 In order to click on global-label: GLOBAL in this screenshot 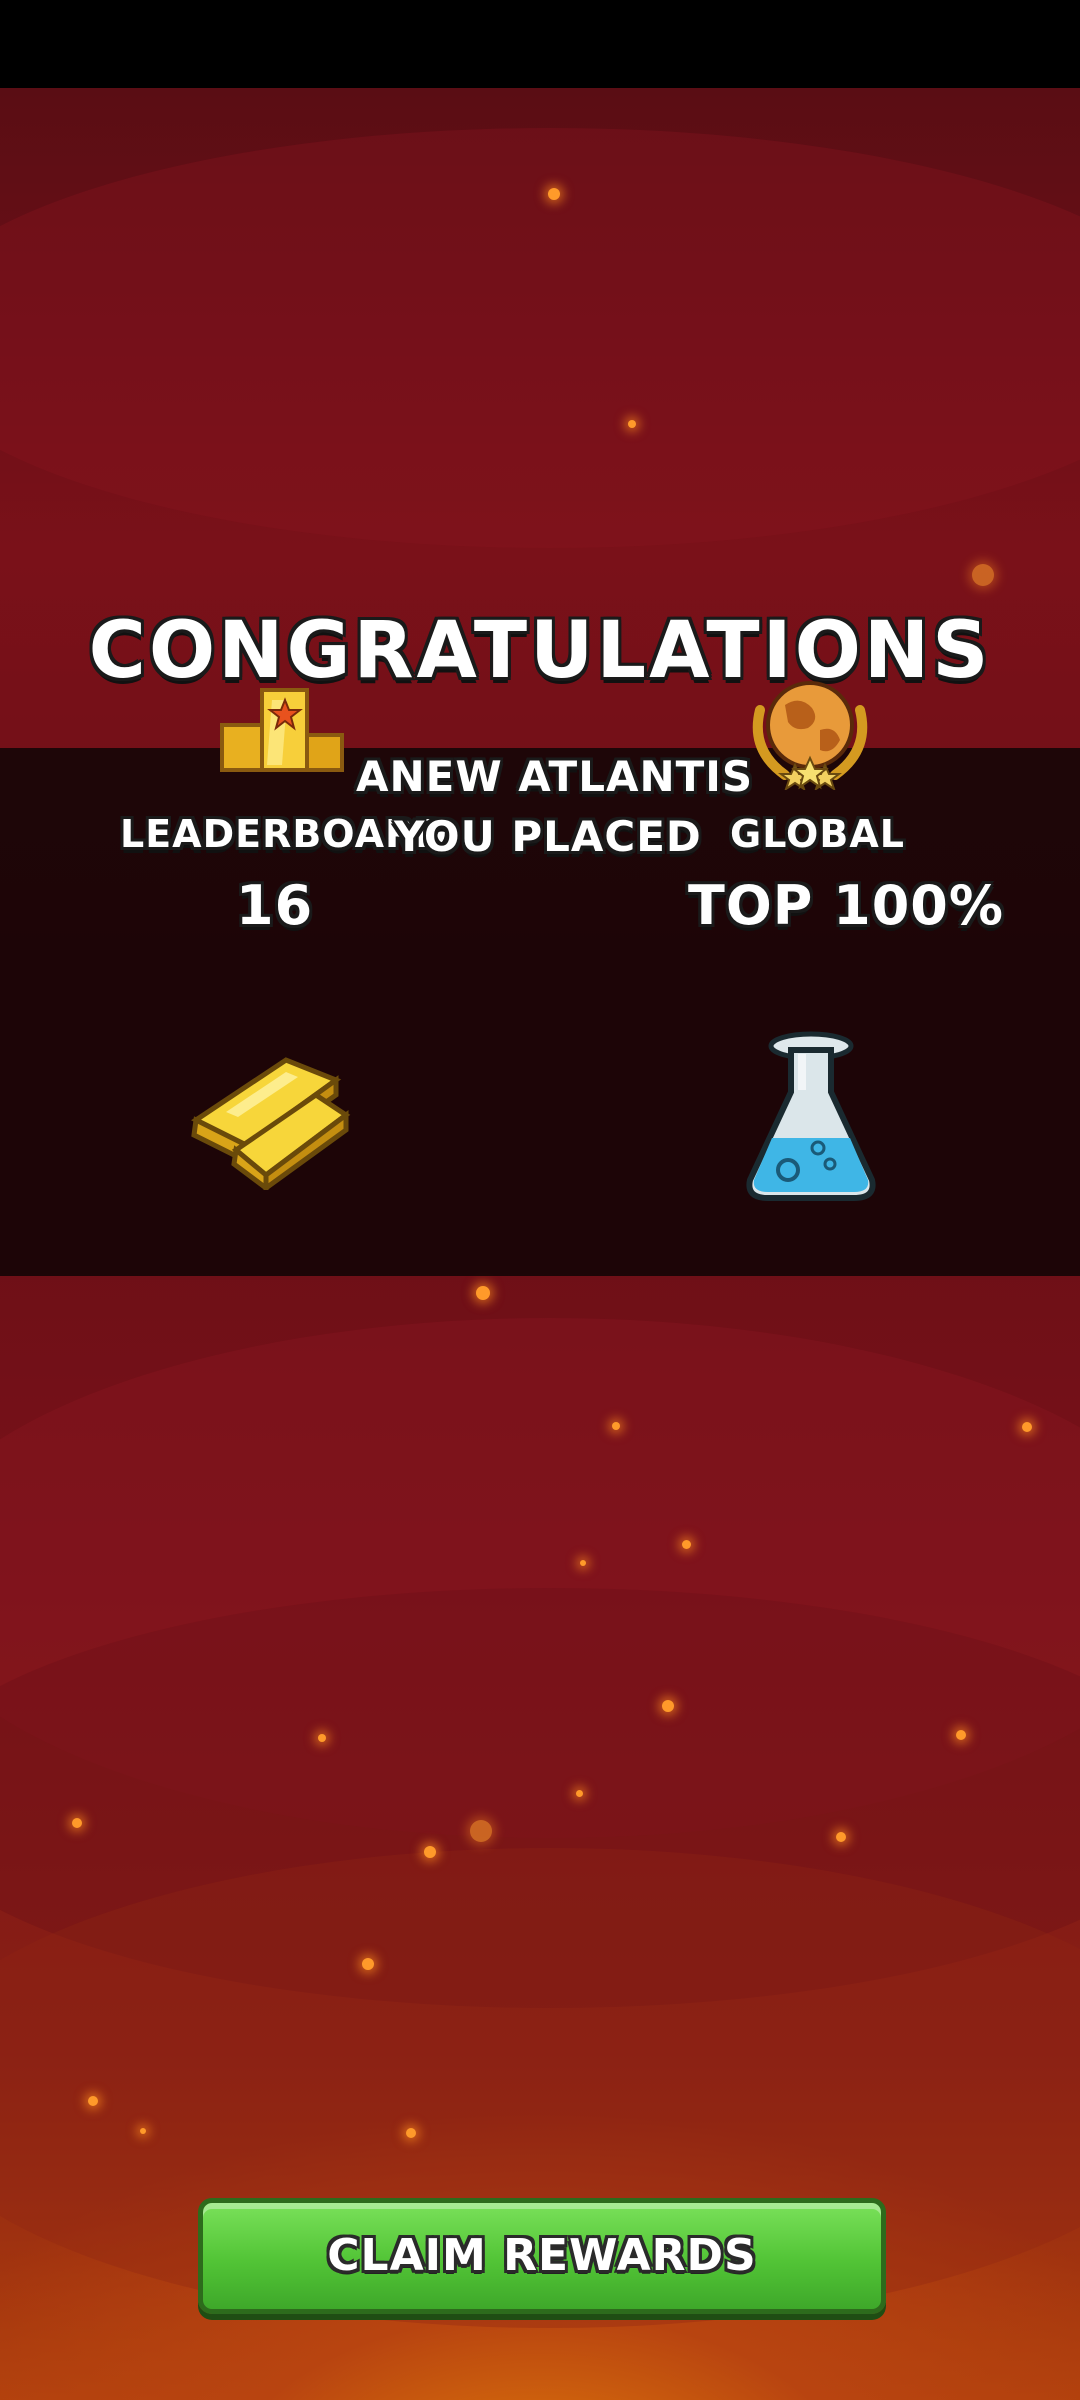, I will do `click(817, 834)`.